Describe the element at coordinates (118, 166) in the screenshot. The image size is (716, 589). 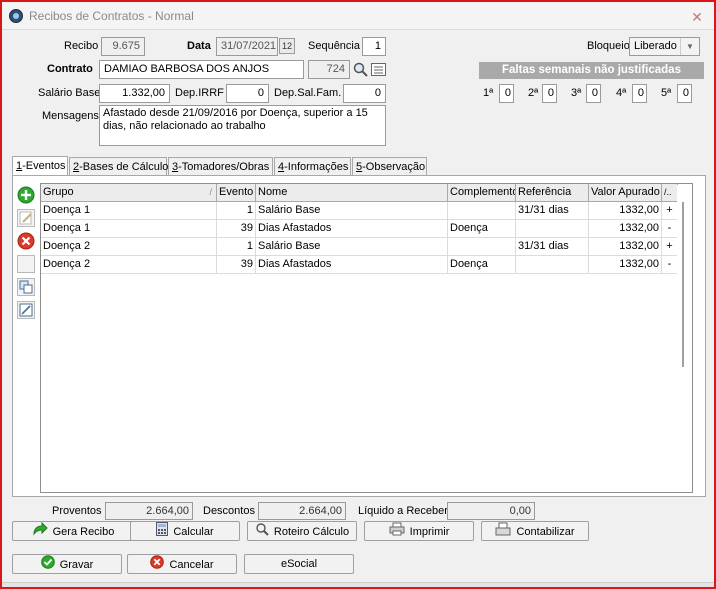
I see `tab-bases-calculo: 2-Bases de Cálculo` at that location.